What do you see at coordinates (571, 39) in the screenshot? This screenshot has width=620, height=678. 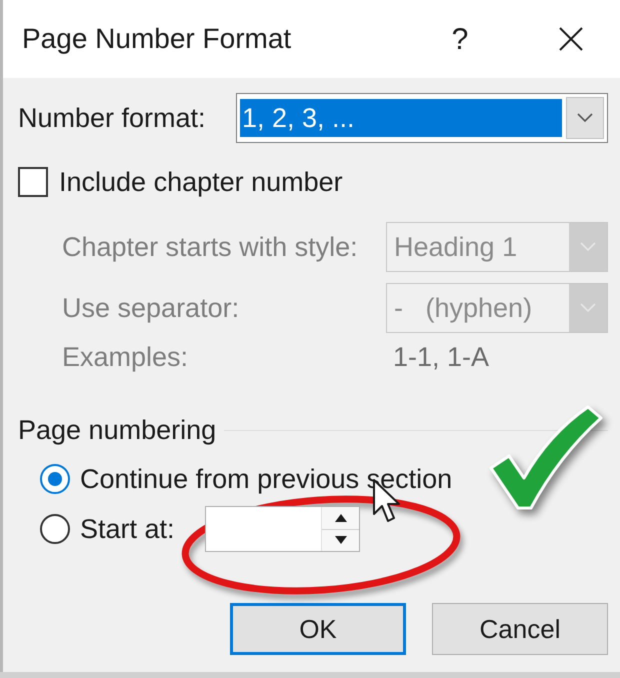 I see `close-icon` at bounding box center [571, 39].